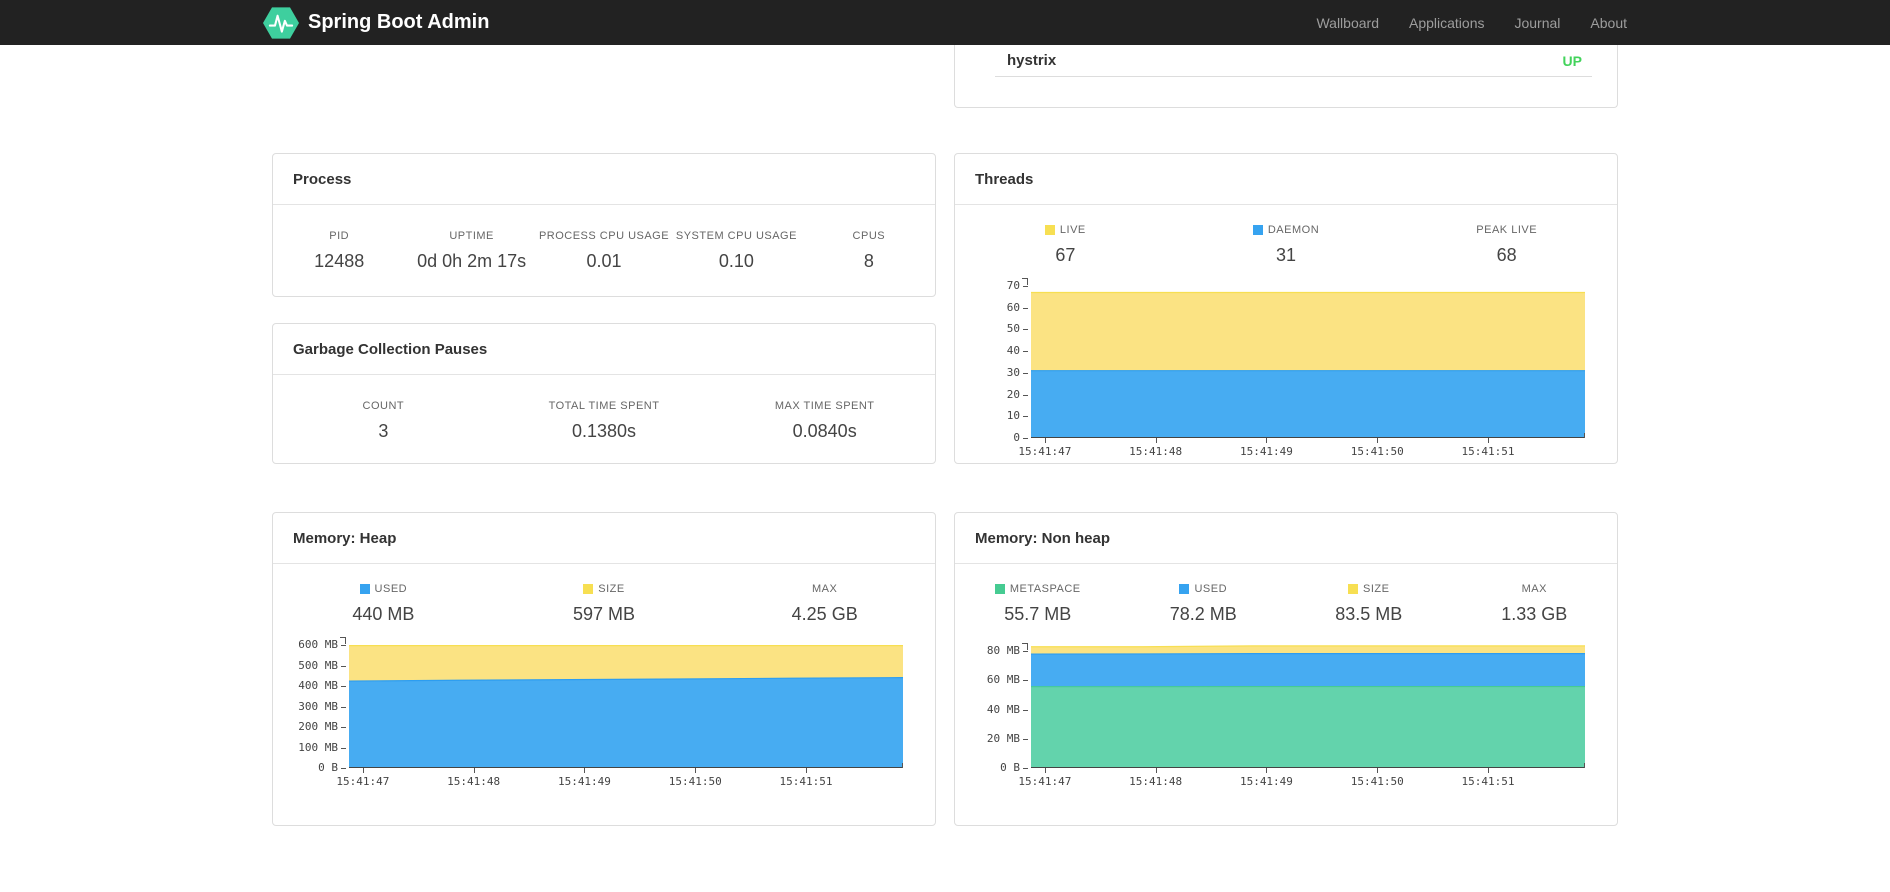 This screenshot has width=1890, height=892. I want to click on stat-label: TOTAL TIME SPENT, so click(604, 405).